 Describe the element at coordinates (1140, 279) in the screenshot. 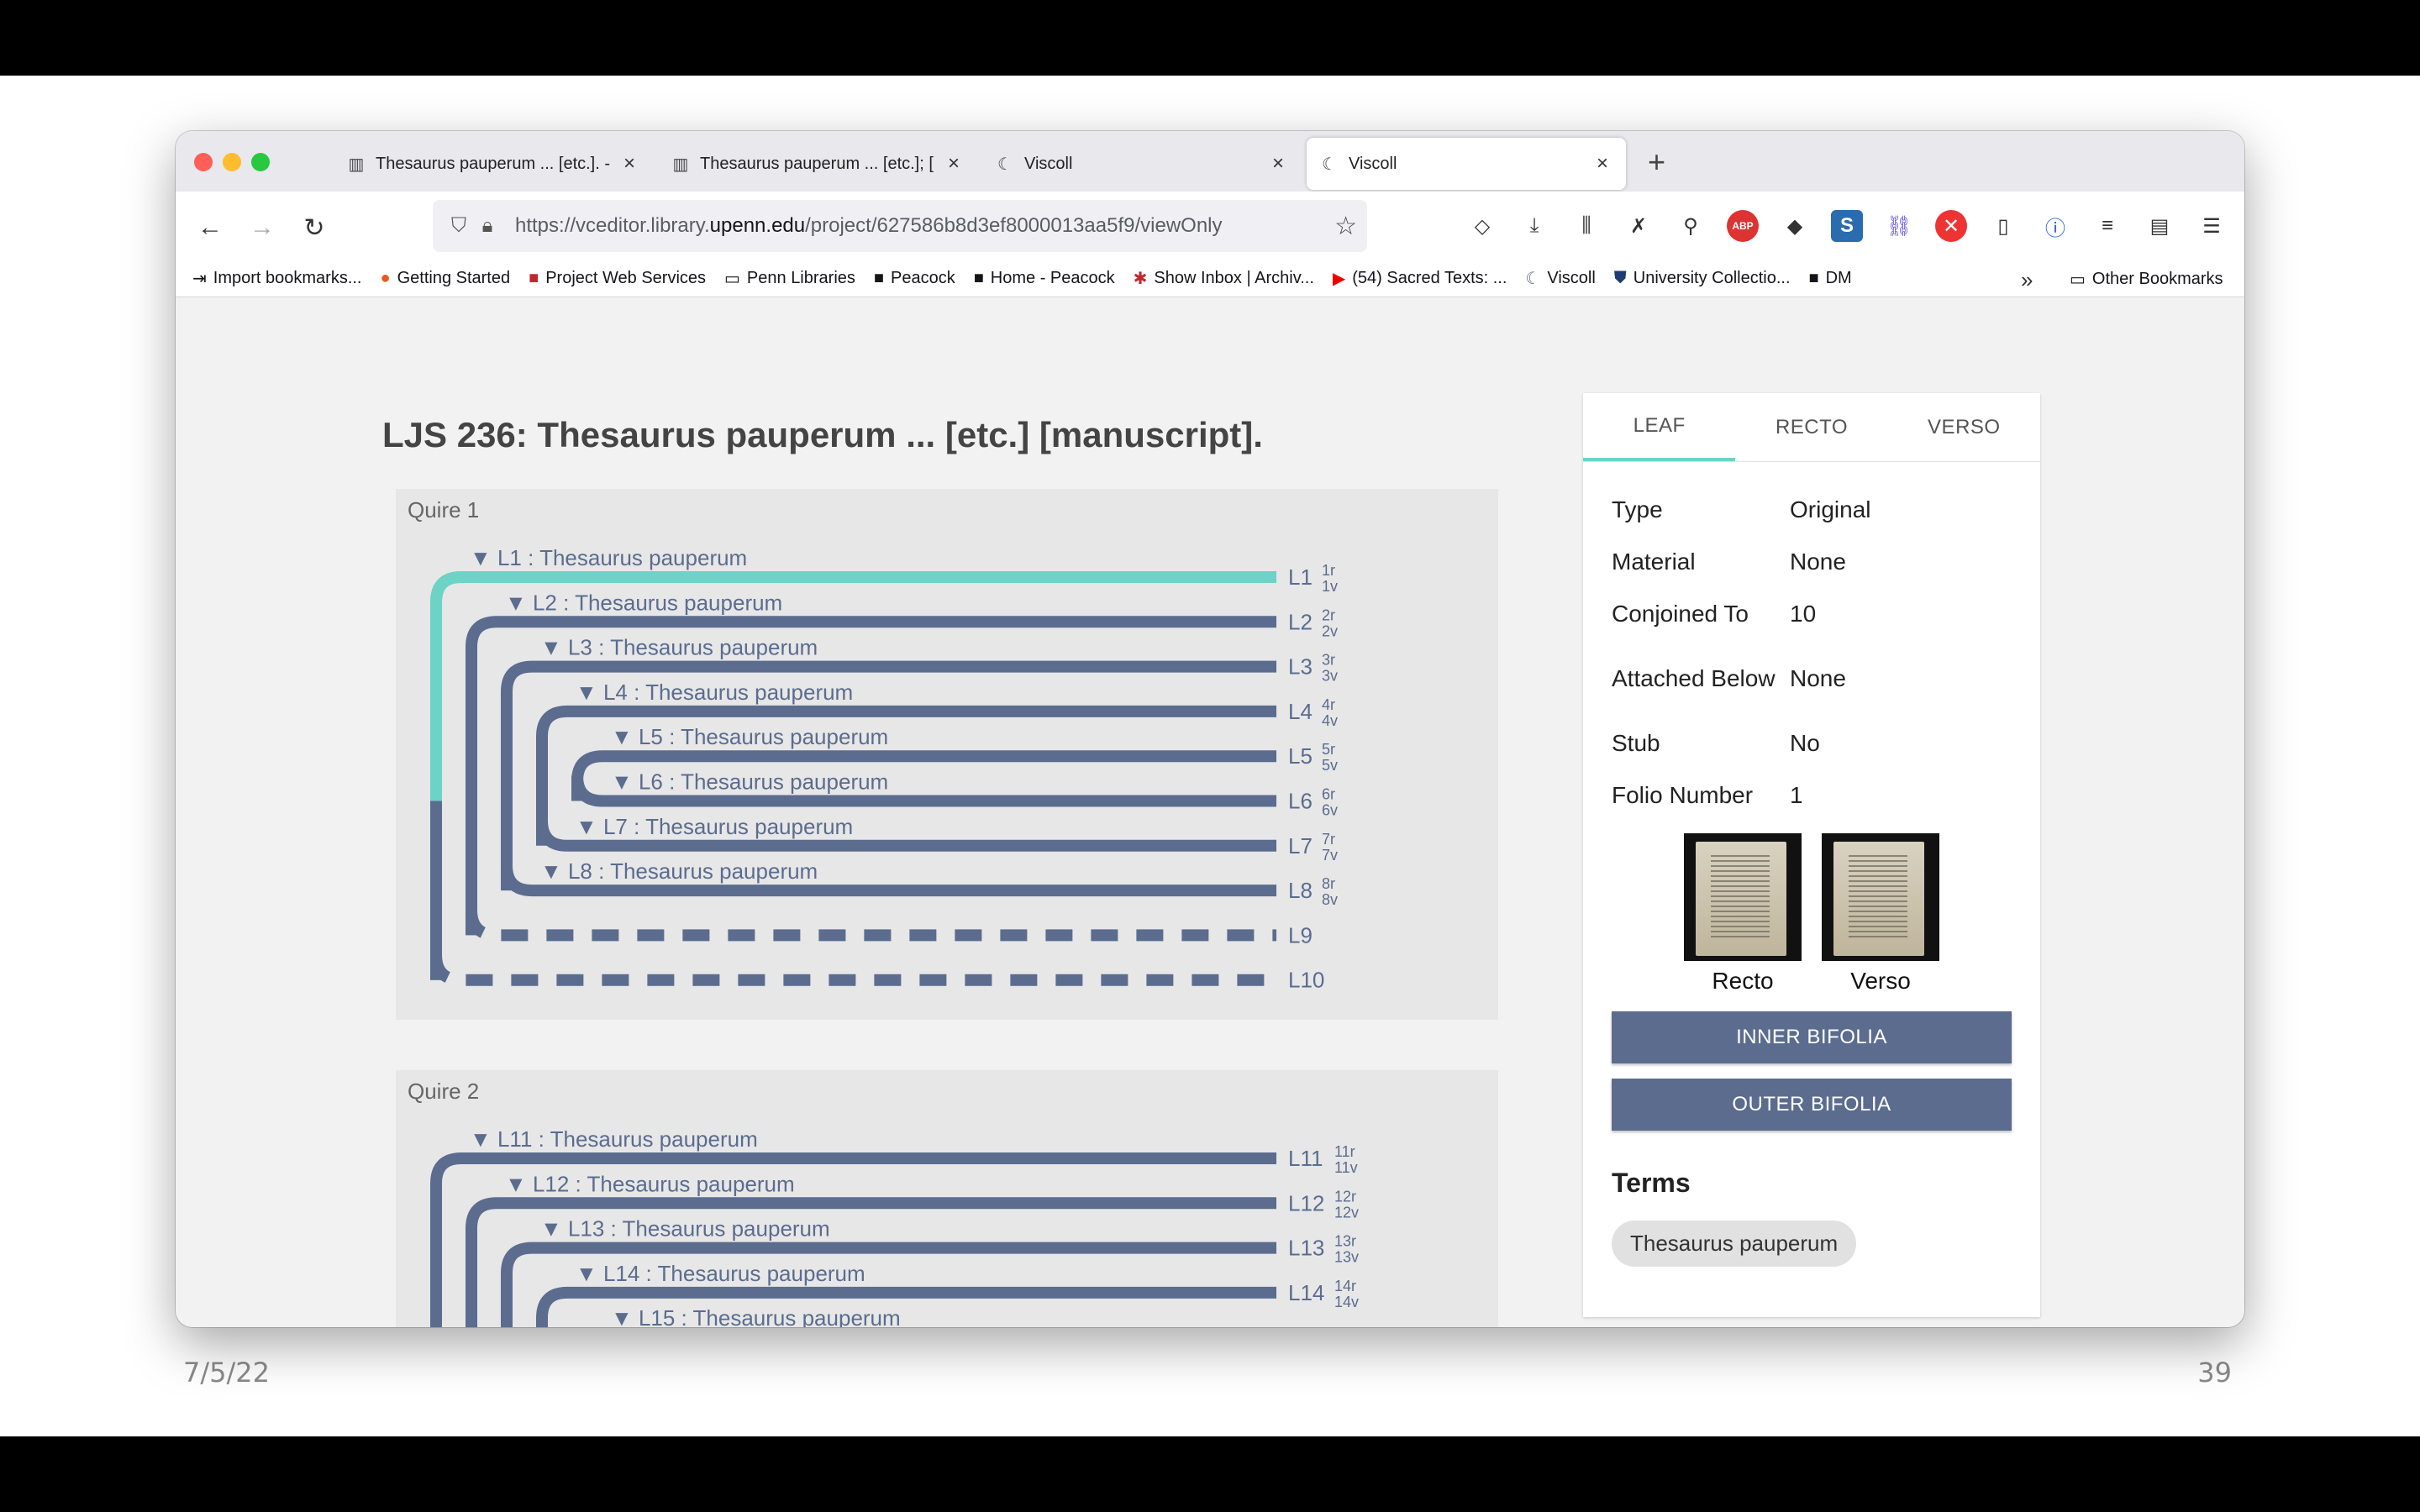

I see `archive-icon: ✱` at that location.